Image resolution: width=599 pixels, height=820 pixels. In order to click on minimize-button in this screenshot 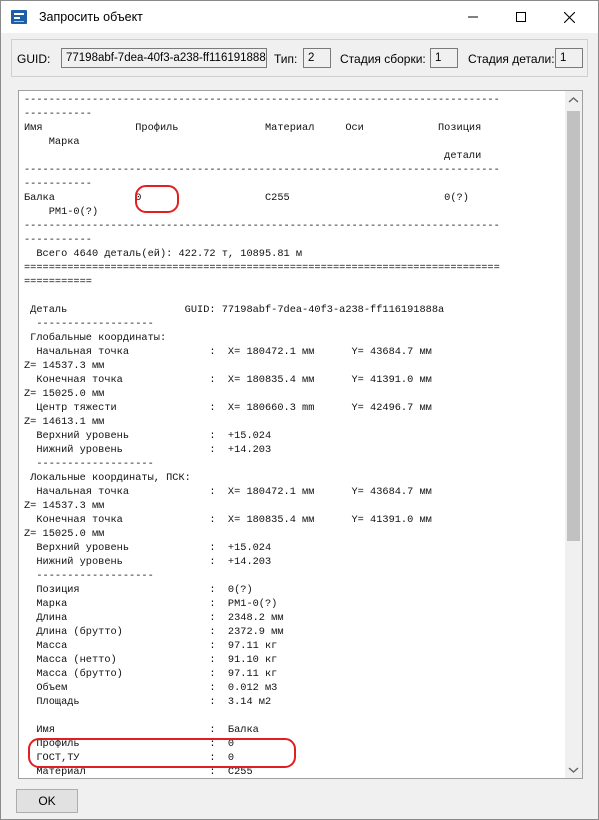, I will do `click(473, 17)`.